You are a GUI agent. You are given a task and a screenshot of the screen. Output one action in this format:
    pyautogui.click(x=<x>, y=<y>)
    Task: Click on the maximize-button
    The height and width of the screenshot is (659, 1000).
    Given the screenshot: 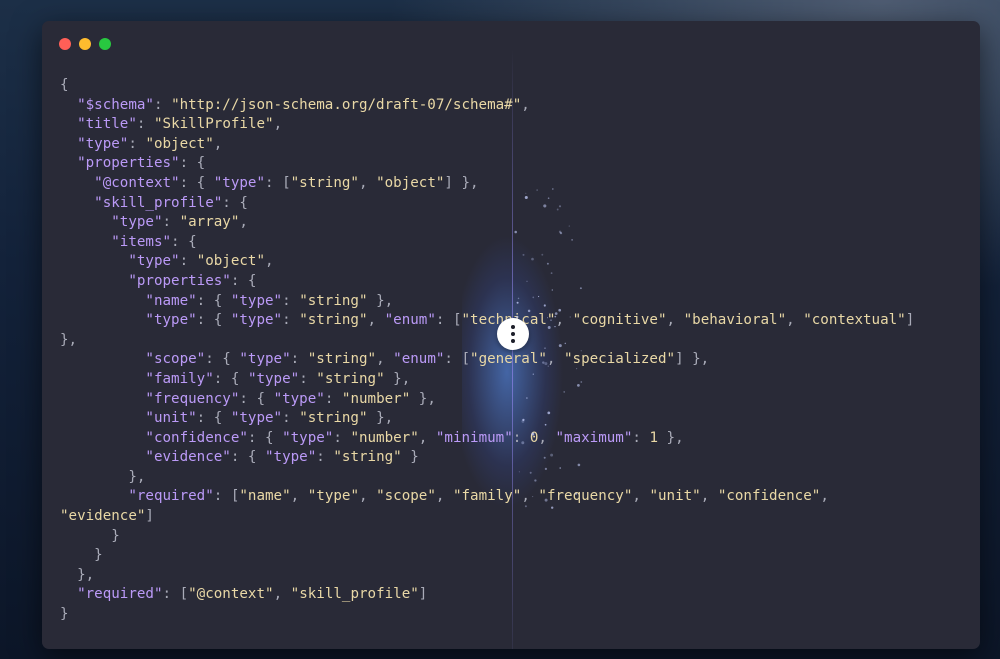 What is the action you would take?
    pyautogui.click(x=105, y=44)
    